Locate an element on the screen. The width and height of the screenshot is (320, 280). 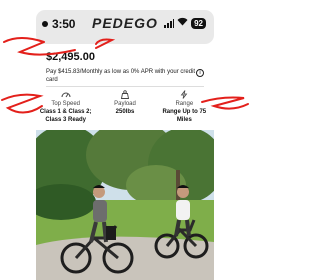
spec-label: Payload is located at coordinates (125, 104).